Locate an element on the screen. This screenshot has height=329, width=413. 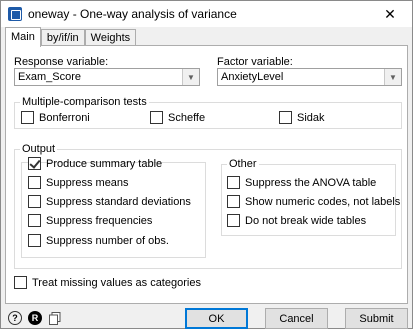
show-numeric-codes-checkbox: Show numeric codes, not labels is located at coordinates (313, 201).